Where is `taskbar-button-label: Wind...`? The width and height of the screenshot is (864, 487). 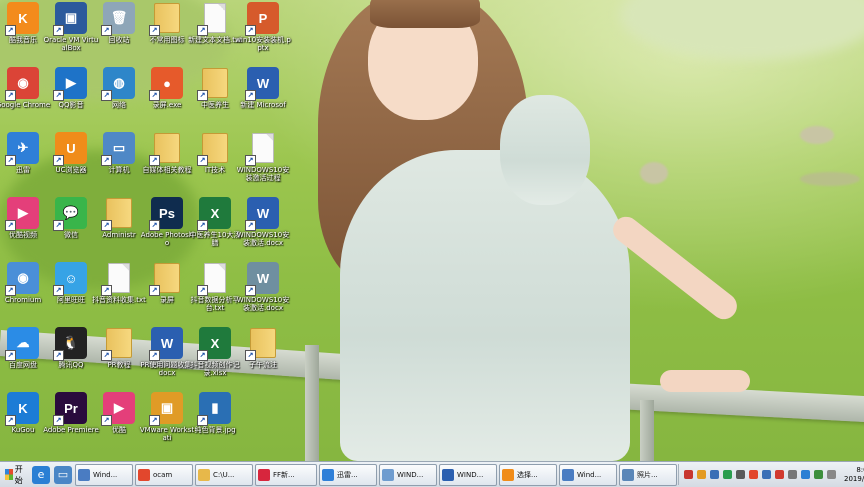 taskbar-button-label: Wind... is located at coordinates (589, 474).